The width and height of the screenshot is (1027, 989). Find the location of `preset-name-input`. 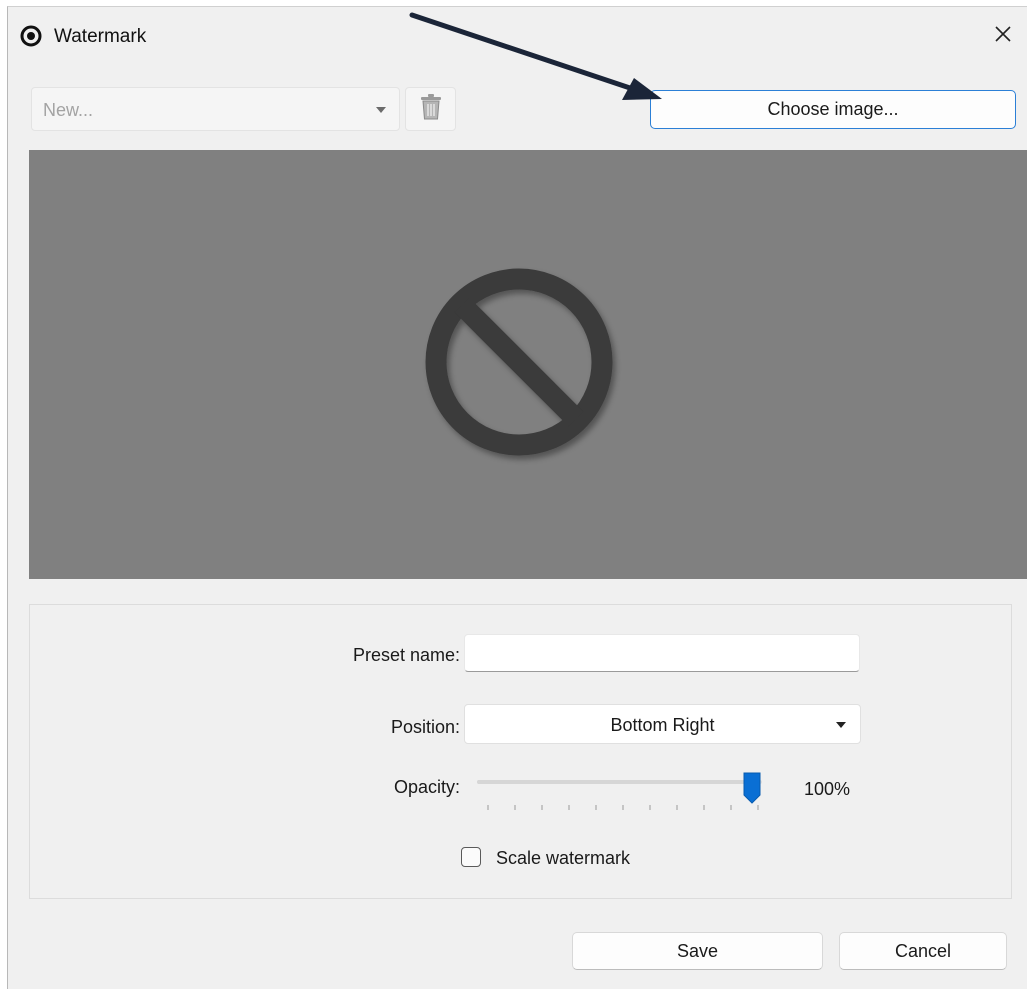

preset-name-input is located at coordinates (662, 653).